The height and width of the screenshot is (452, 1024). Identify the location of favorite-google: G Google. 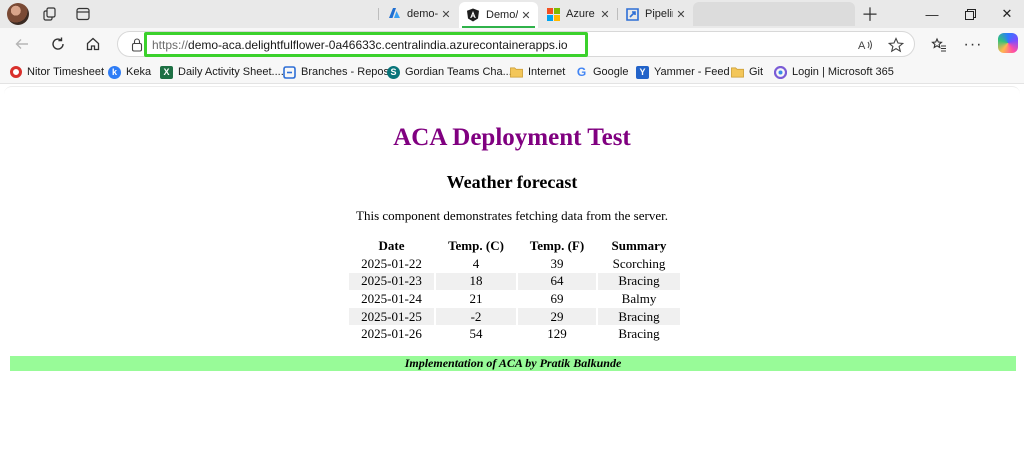
(602, 72).